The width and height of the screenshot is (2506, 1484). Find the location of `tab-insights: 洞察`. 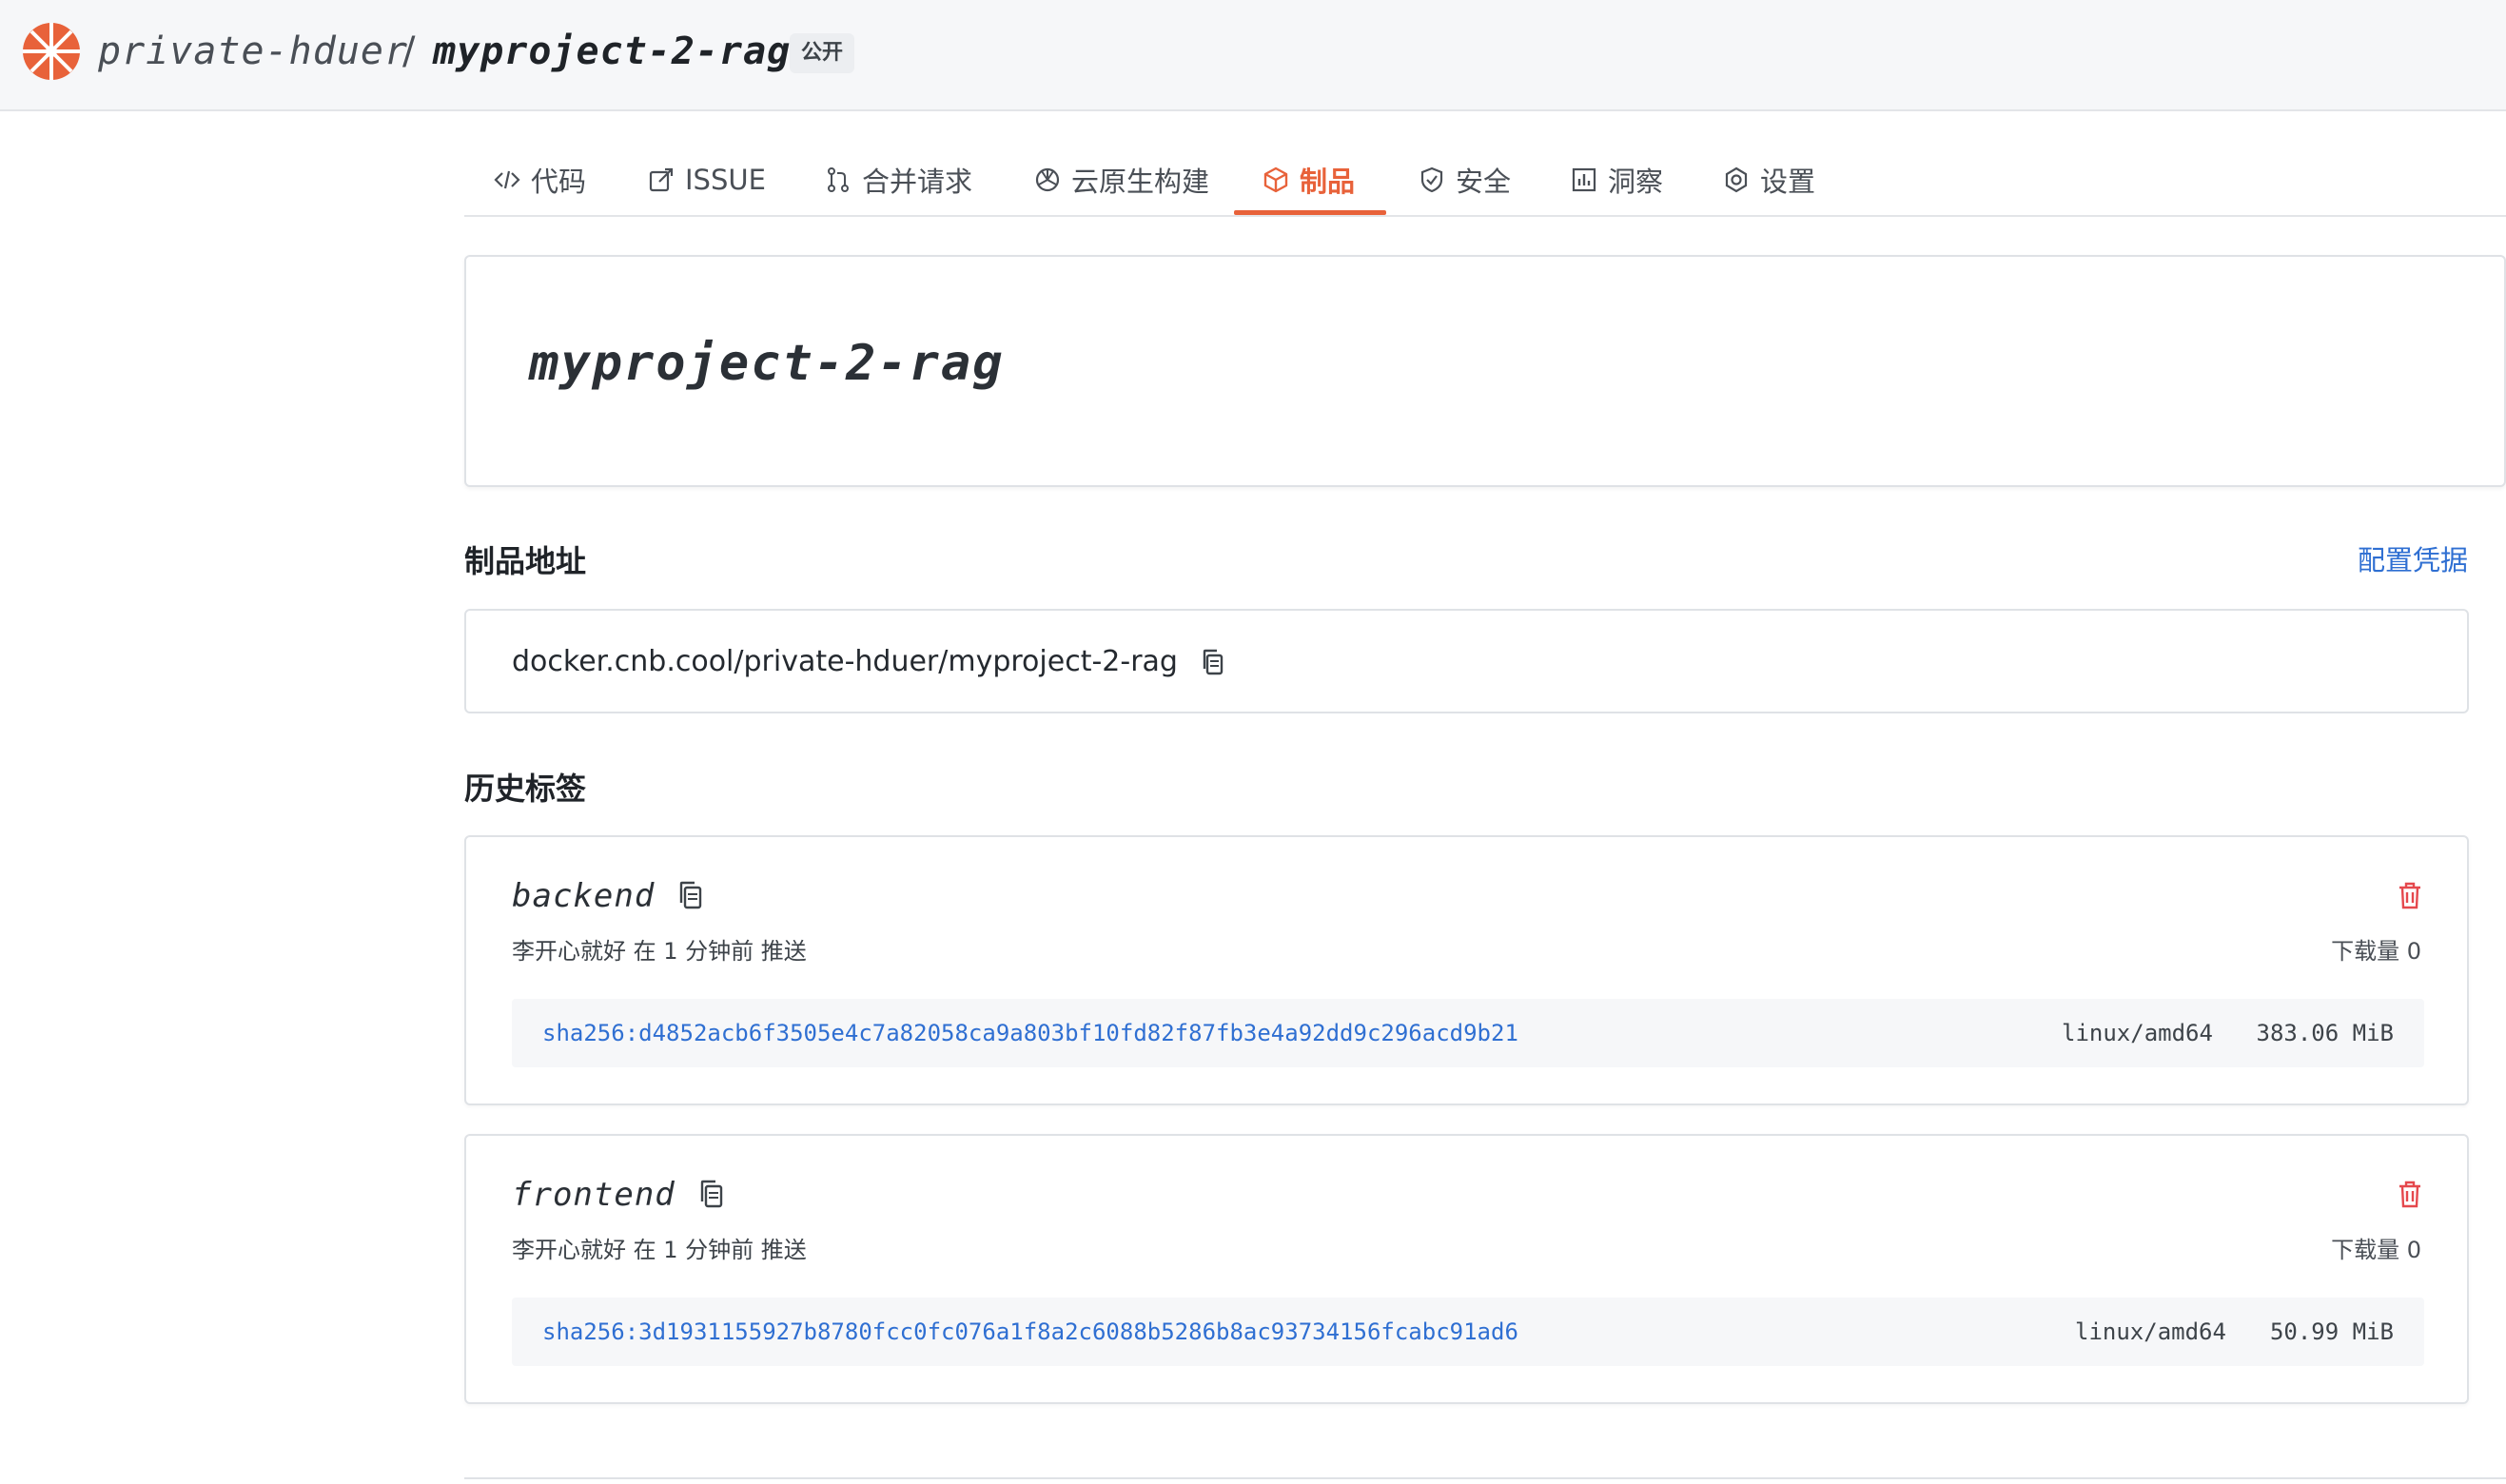

tab-insights: 洞察 is located at coordinates (1616, 180).